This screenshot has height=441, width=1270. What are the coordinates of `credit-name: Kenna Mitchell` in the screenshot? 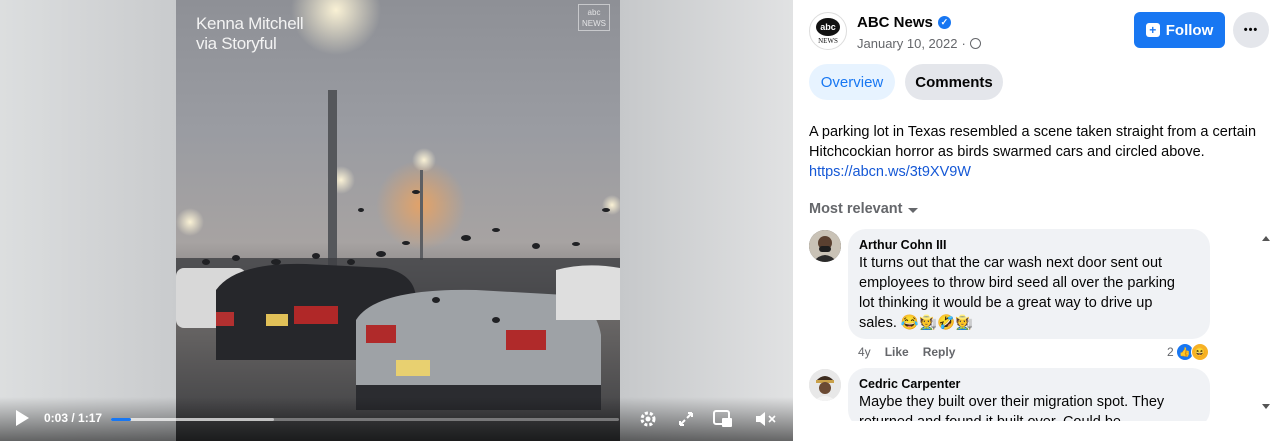 It's located at (250, 23).